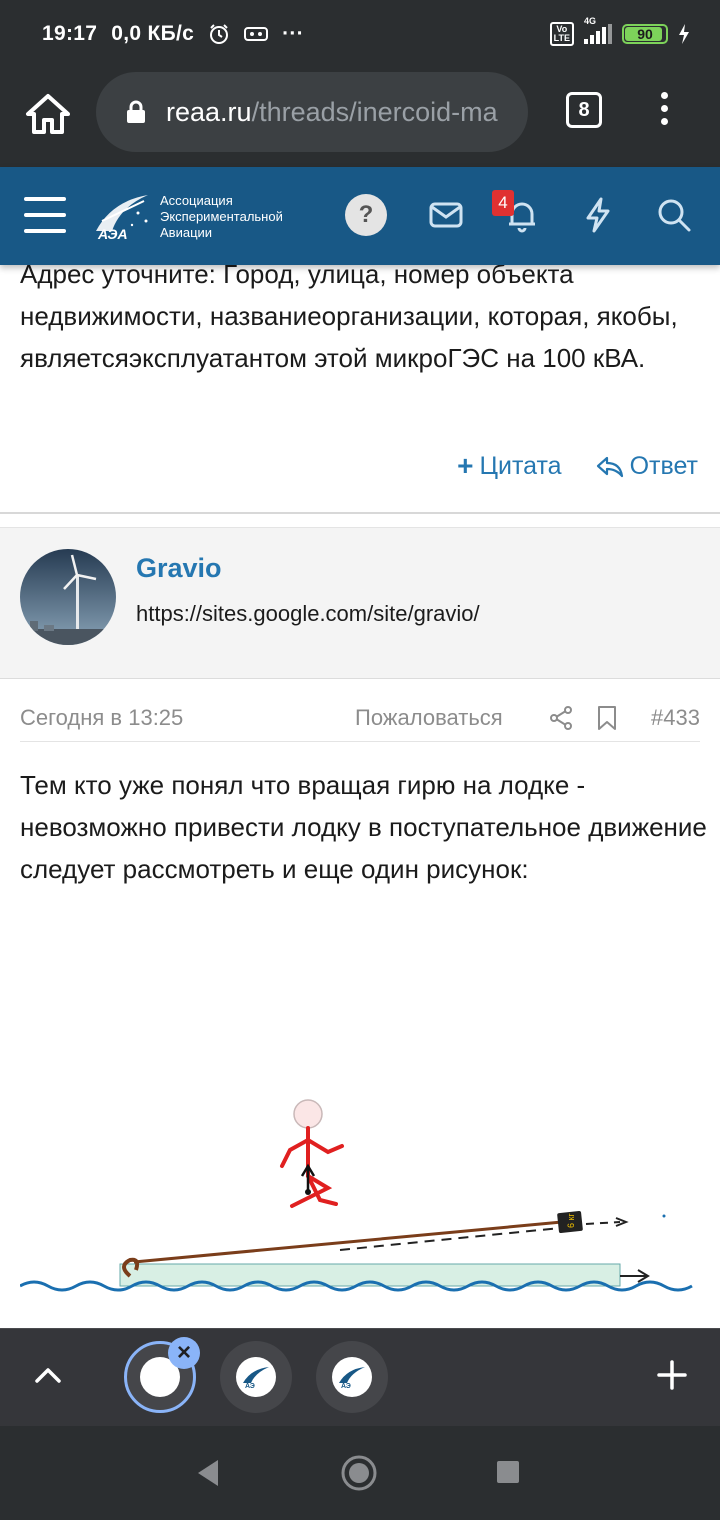 This screenshot has height=1520, width=720. I want to click on logo-line-2: Экспериментальной, so click(221, 216).